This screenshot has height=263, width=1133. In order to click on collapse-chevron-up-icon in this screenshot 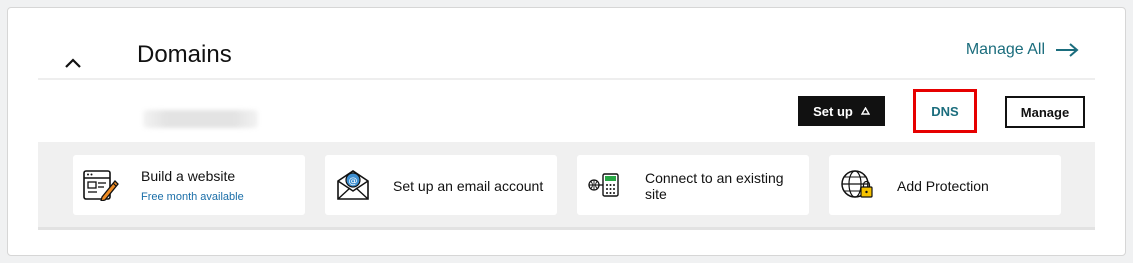, I will do `click(73, 63)`.